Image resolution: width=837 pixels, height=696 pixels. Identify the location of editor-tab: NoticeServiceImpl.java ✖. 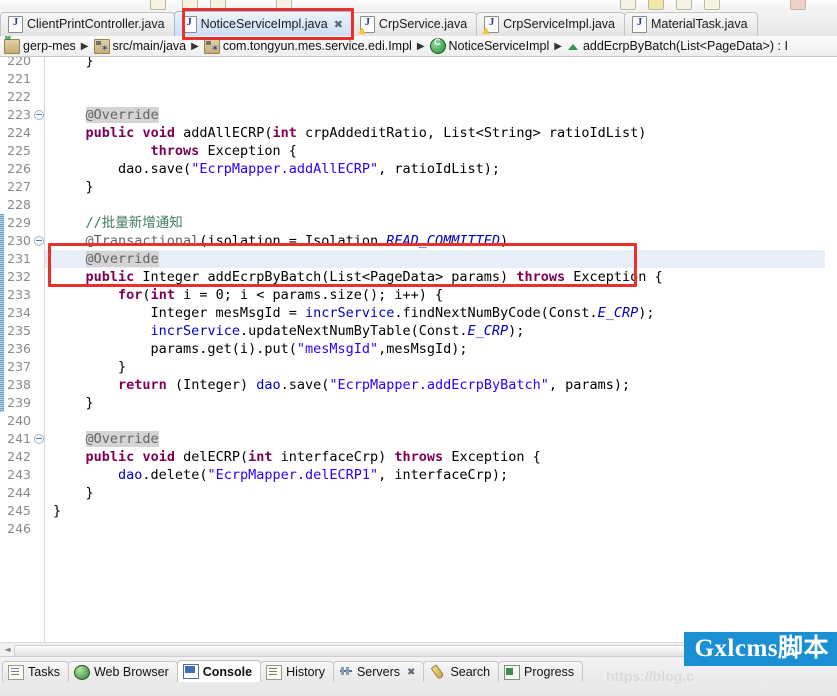
(263, 23).